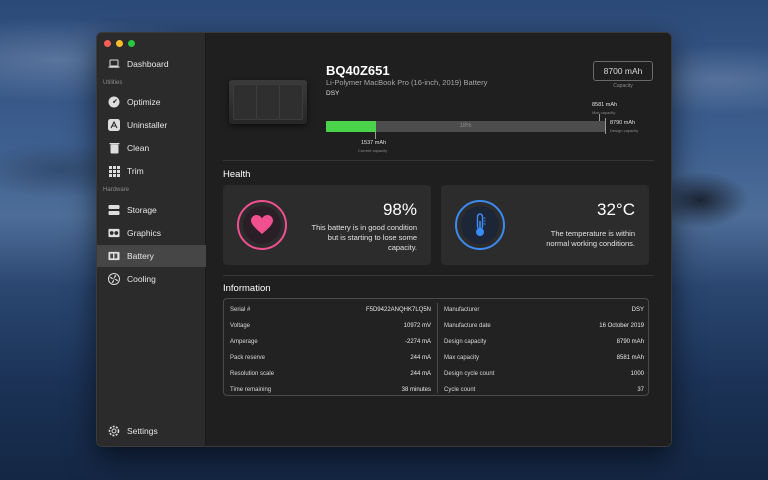  I want to click on storage-icon, so click(114, 210).